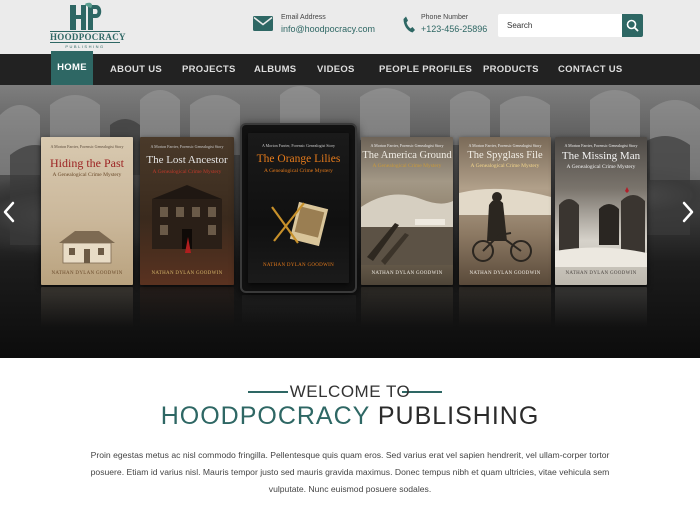  I want to click on contact-email: Email Address info@hoodpocracy.com, so click(320, 26).